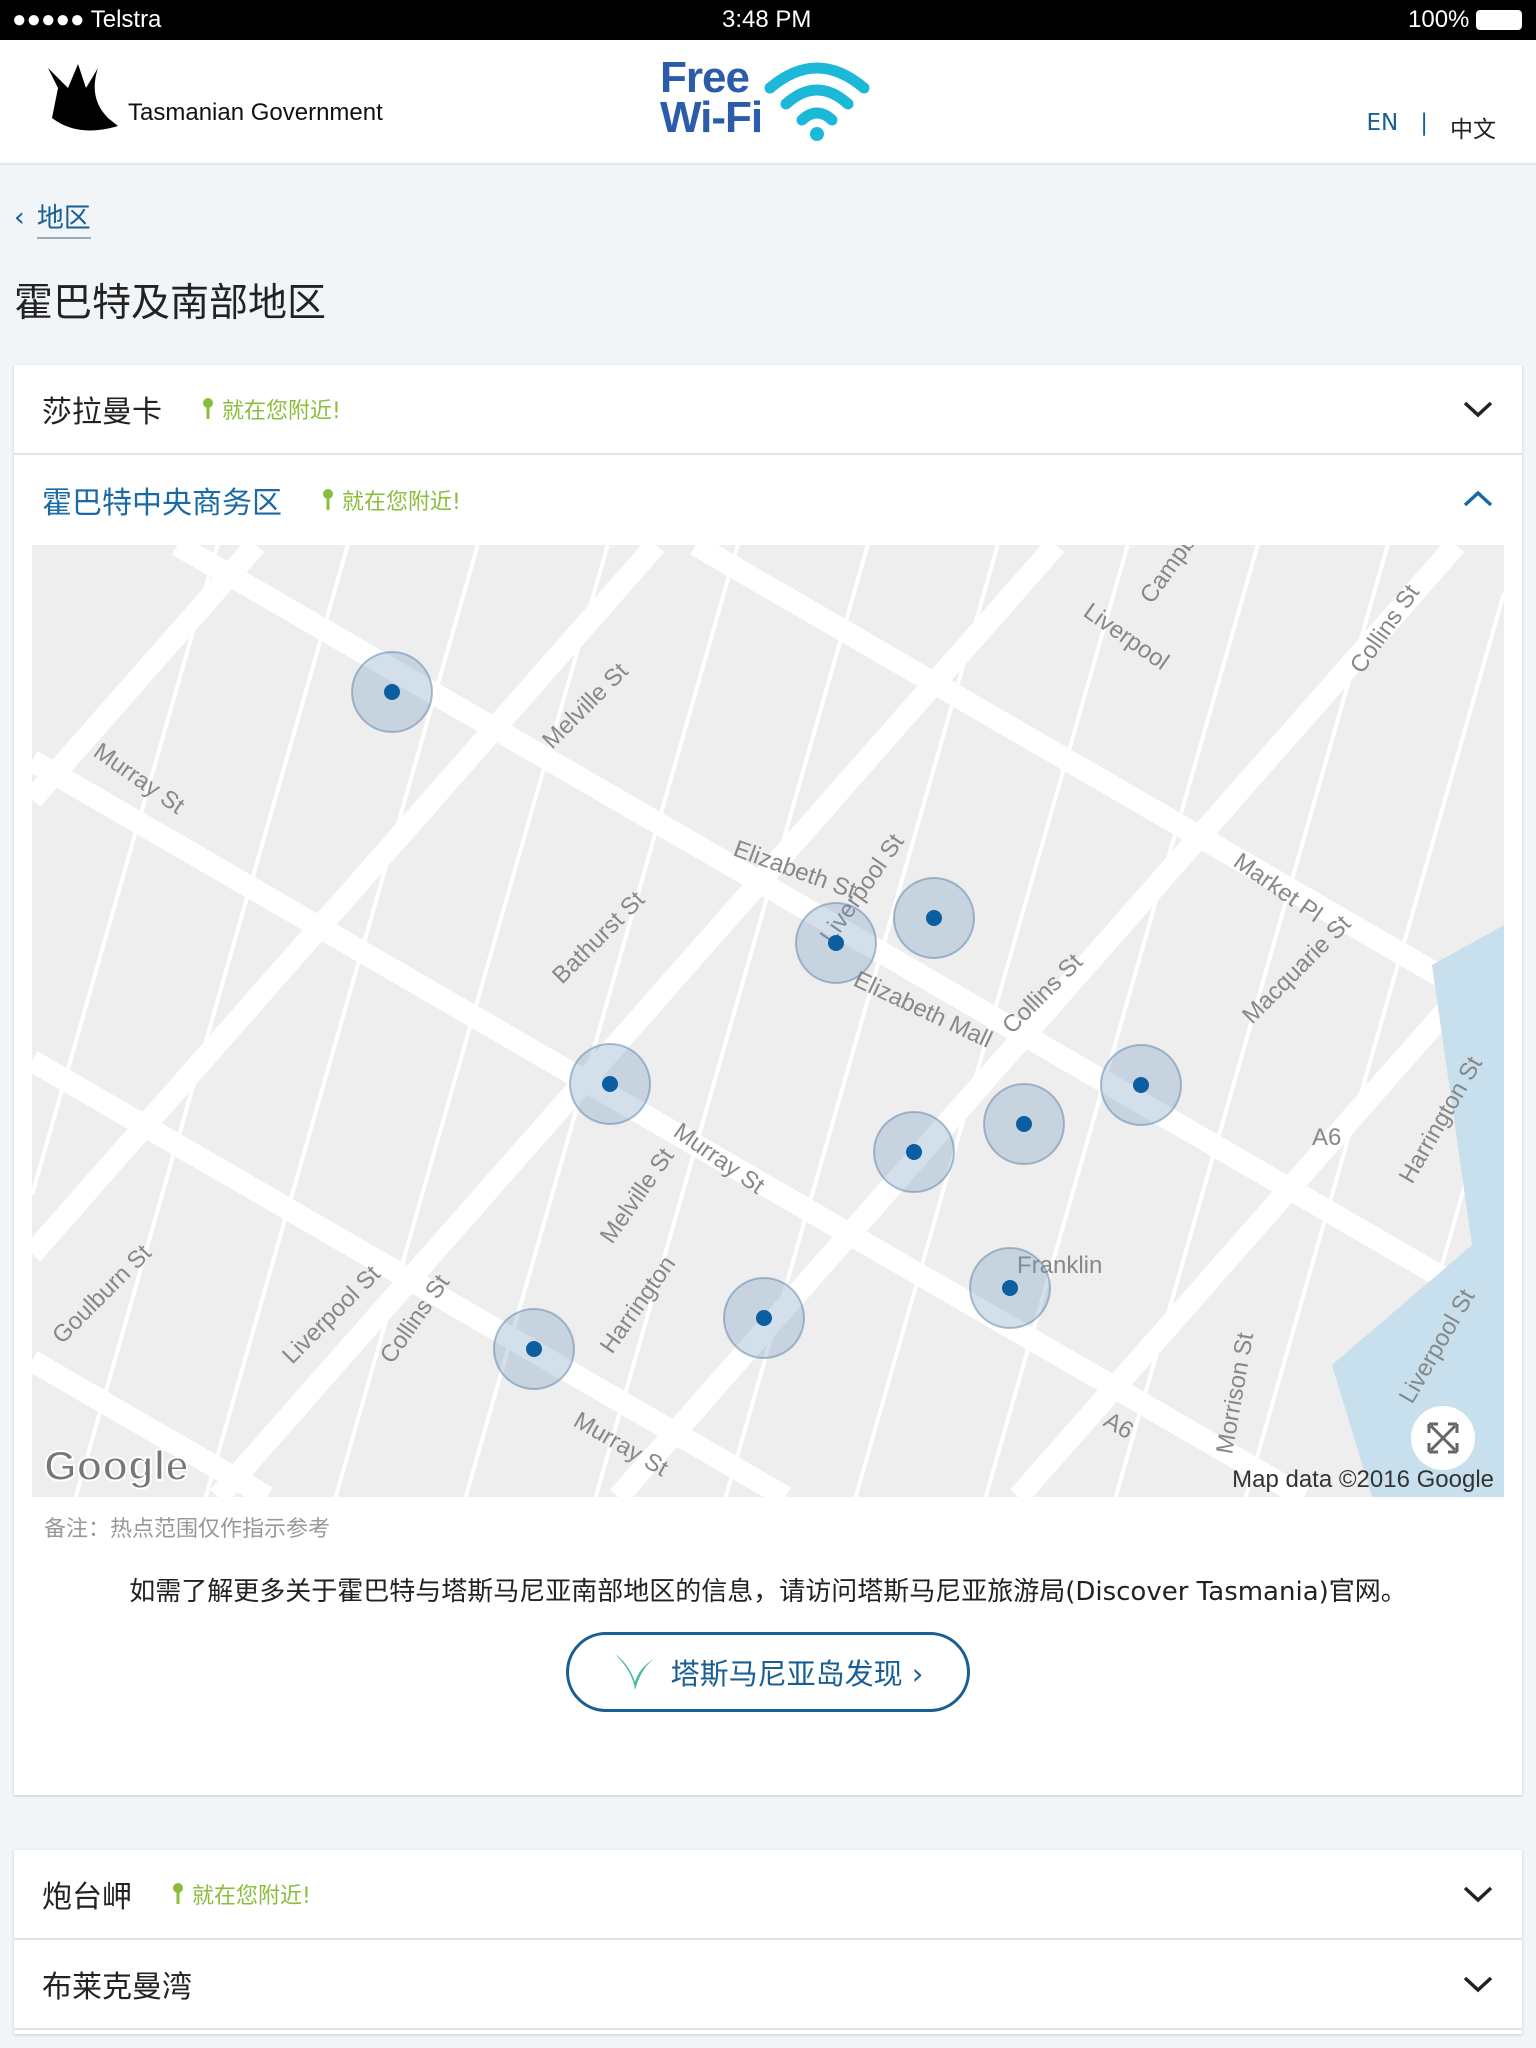 The image size is (1536, 2048). I want to click on chevron-left-icon: ‹, so click(19, 217).